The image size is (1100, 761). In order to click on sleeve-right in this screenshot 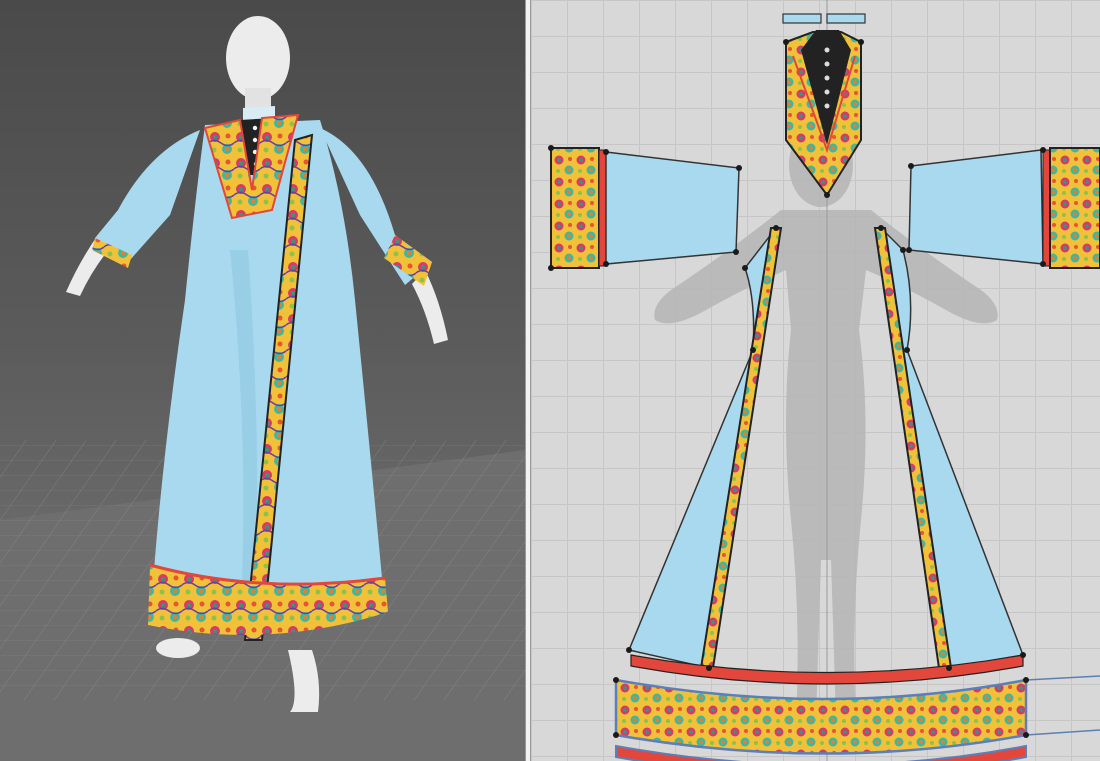, I will do `click(147, 195)`.